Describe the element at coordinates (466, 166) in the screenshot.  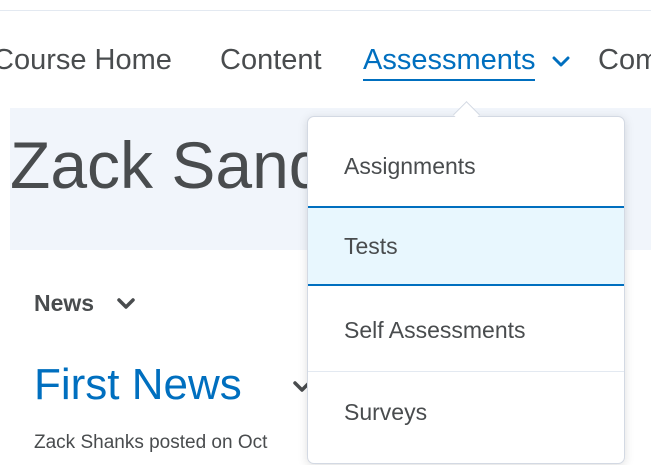
I see `menu-item-assignments: Assignments` at that location.